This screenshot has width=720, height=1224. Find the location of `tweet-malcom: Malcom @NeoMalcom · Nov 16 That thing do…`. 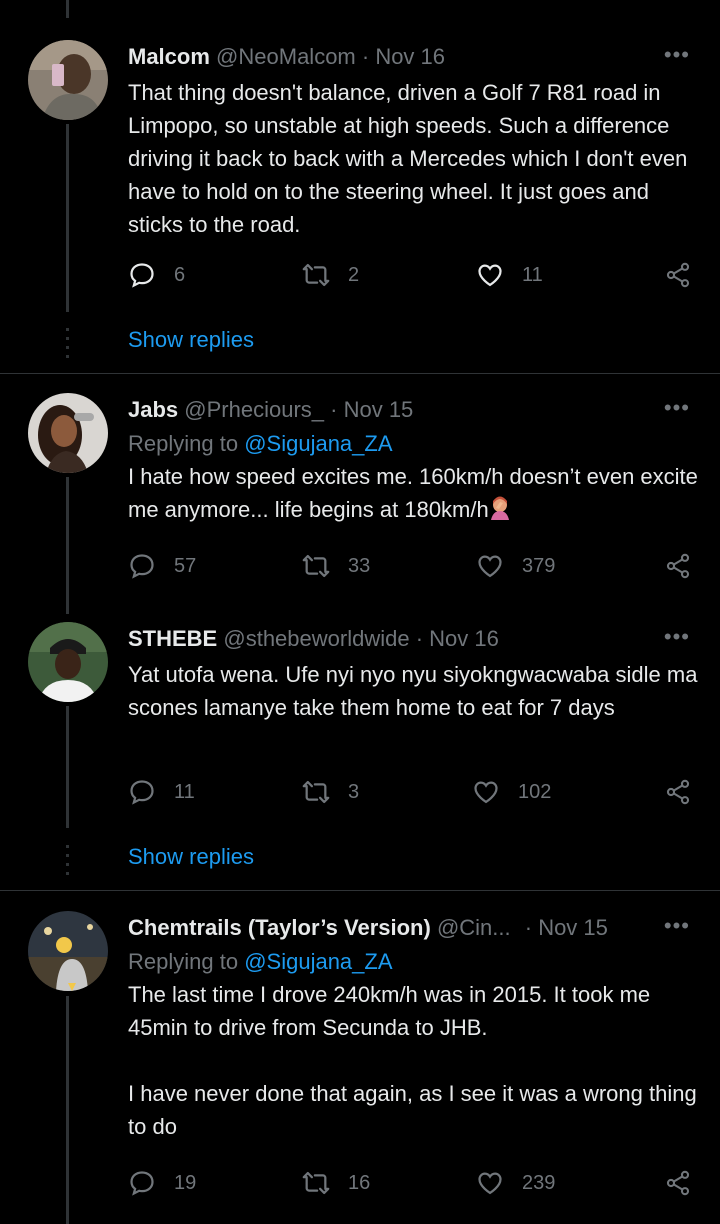

tweet-malcom: Malcom @NeoMalcom · Nov 16 That thing do… is located at coordinates (413, 141).